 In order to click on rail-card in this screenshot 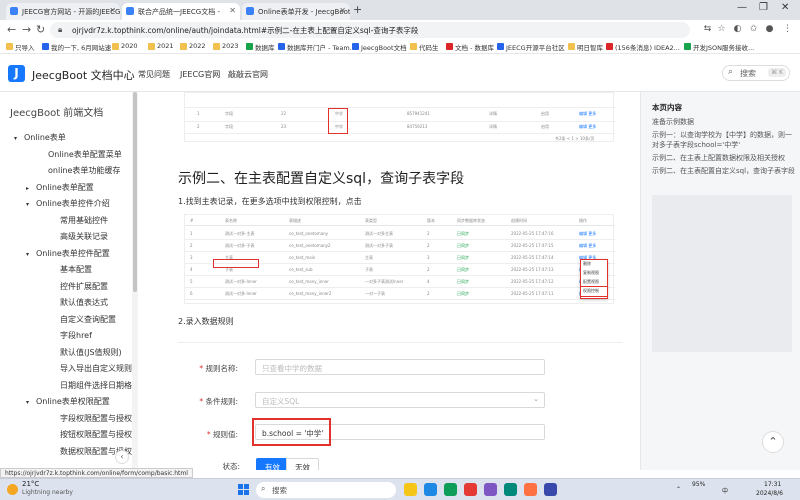, I will do `click(722, 273)`.